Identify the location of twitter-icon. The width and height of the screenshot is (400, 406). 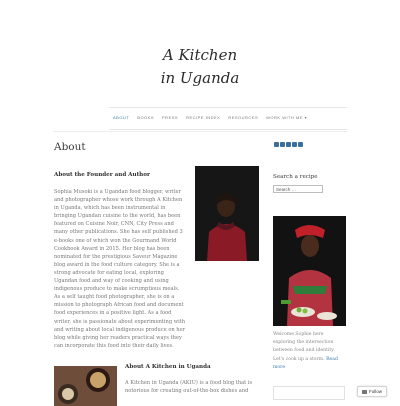
(282, 144).